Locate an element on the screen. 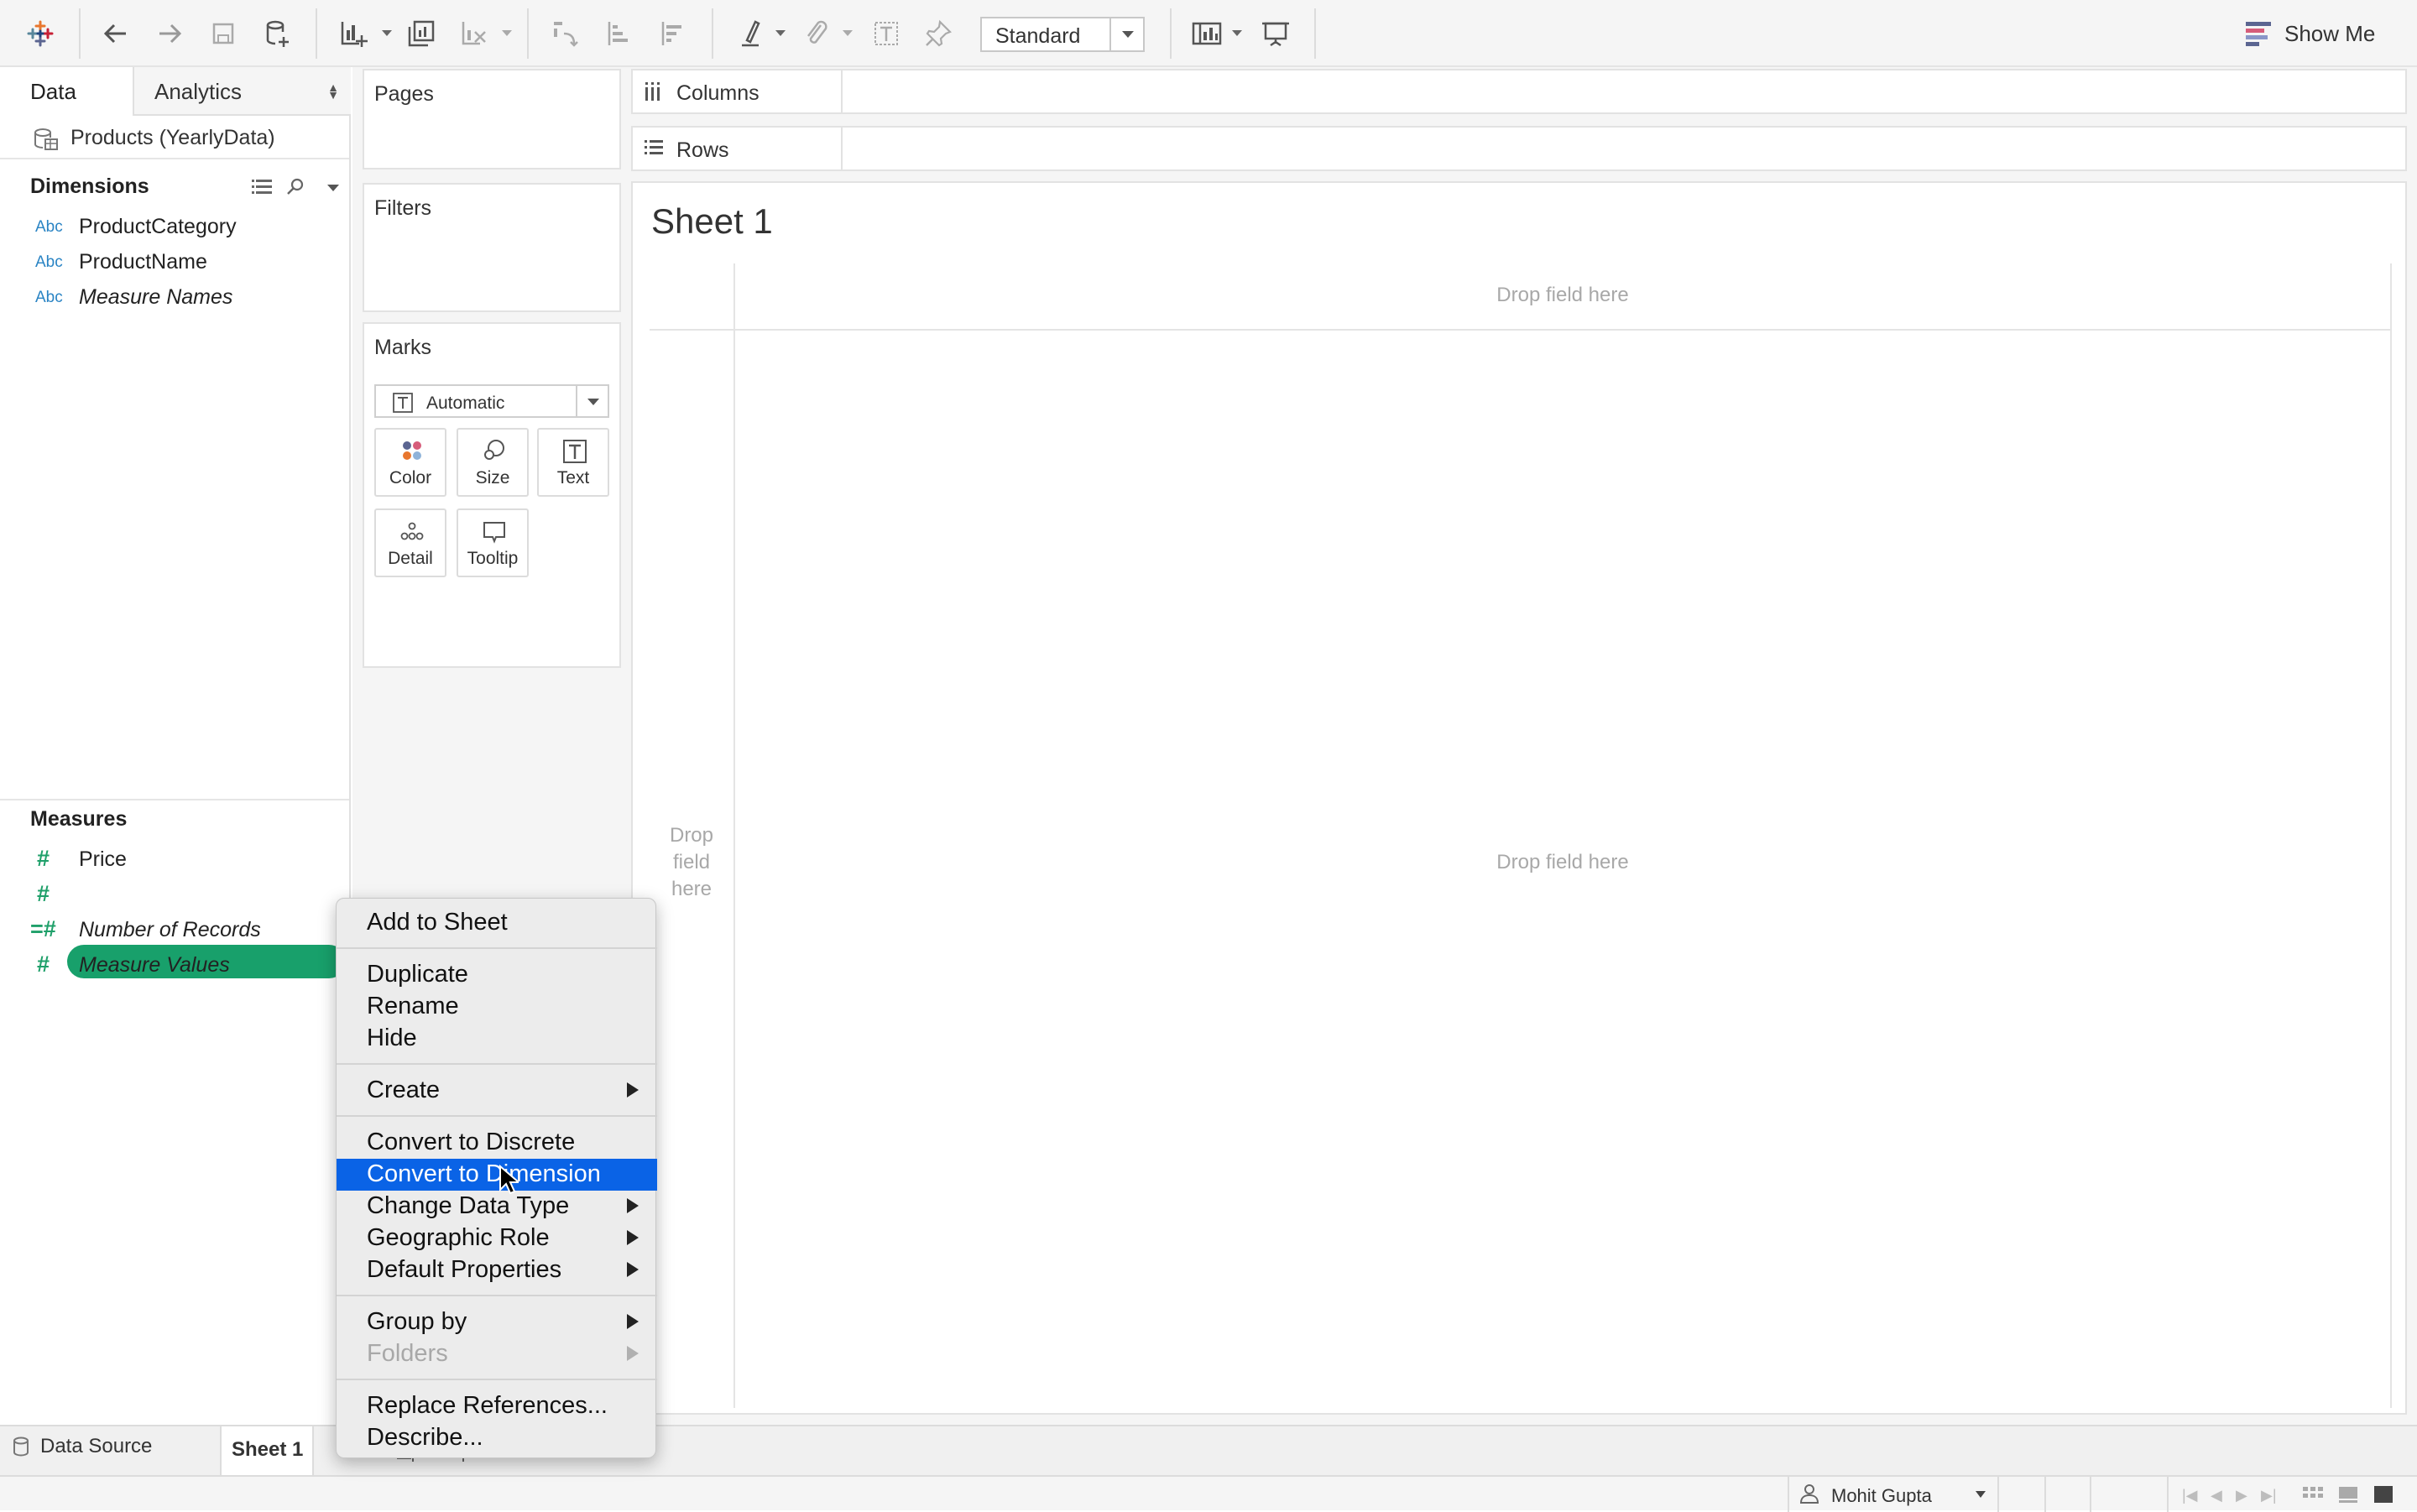  tooltip-button: Tooltip is located at coordinates (493, 543).